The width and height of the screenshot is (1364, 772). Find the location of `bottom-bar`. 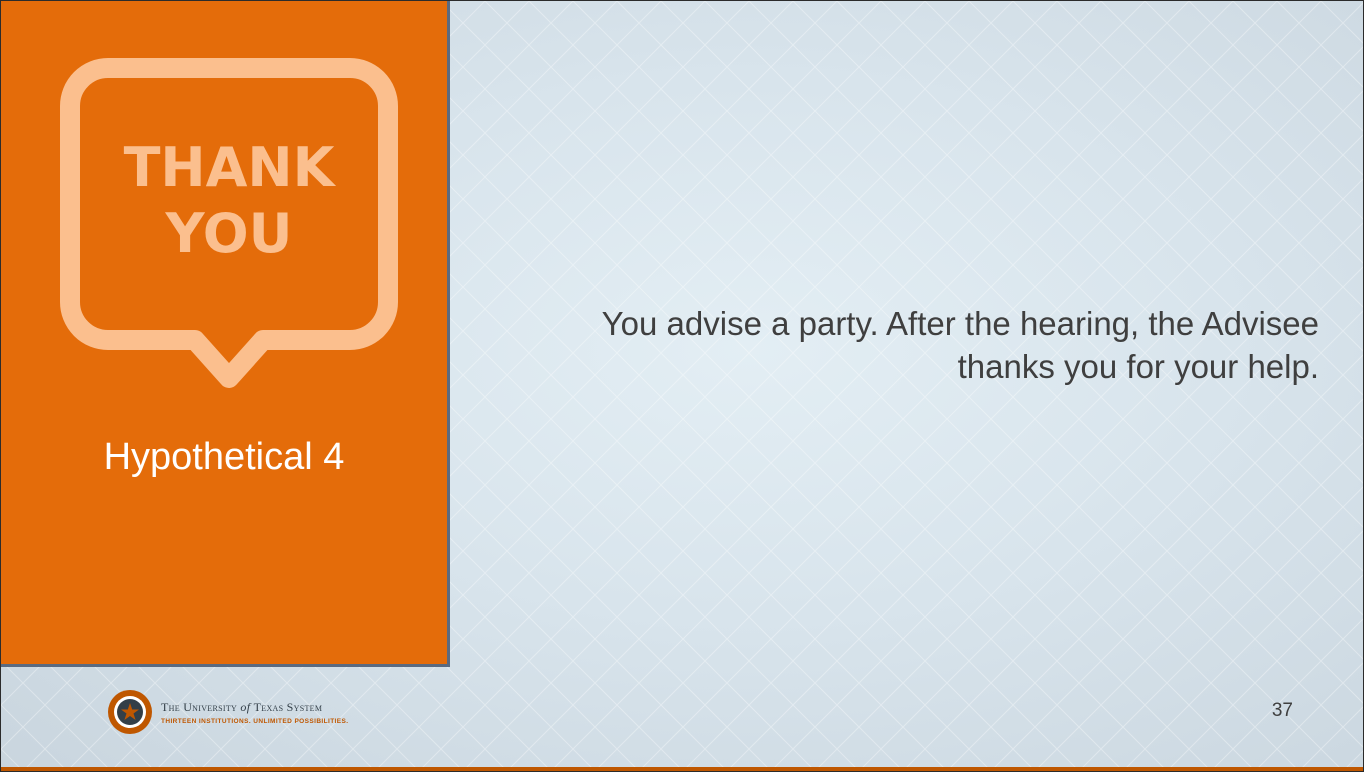

bottom-bar is located at coordinates (682, 769).